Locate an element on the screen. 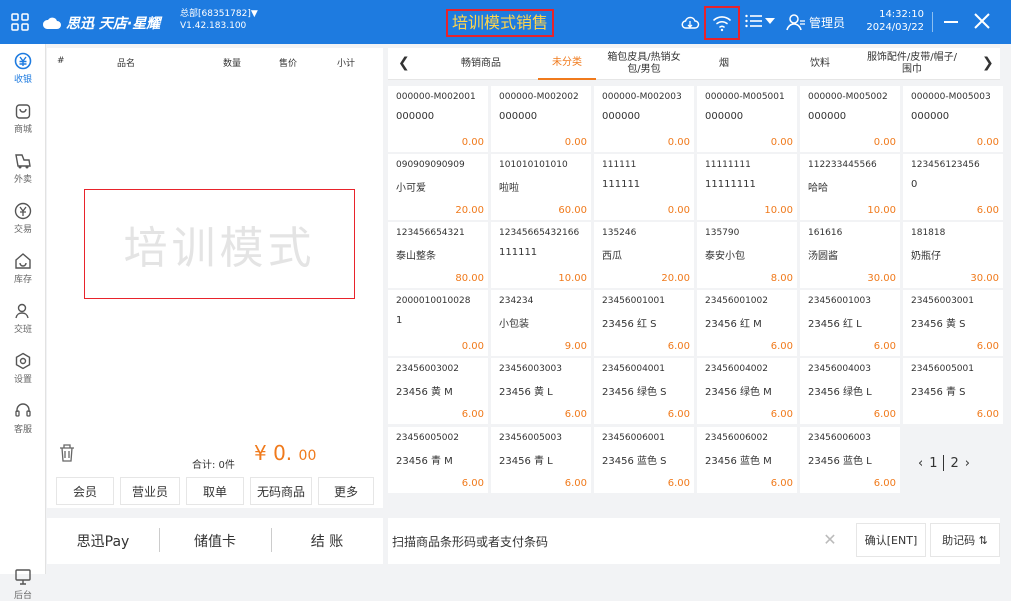 The height and width of the screenshot is (601, 1011). product-card: 23456005003 23456 青 L 6.00 is located at coordinates (541, 460).